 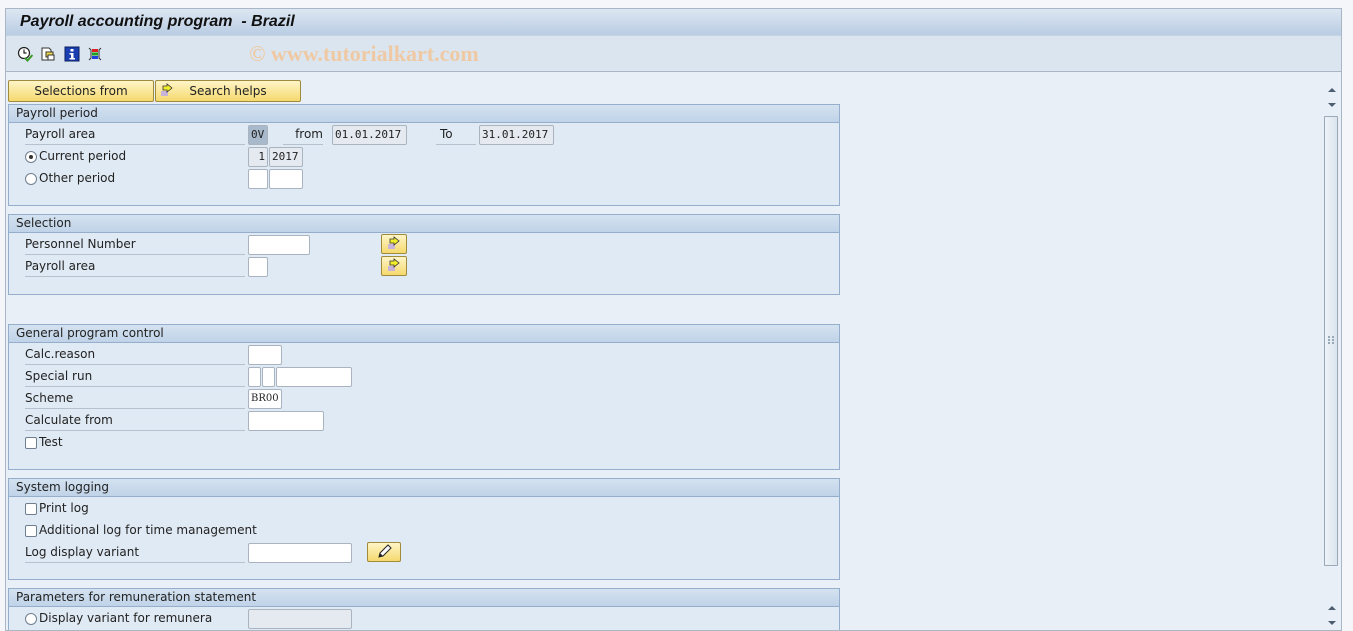 I want to click on other-period-row: Other period, so click(x=225, y=179).